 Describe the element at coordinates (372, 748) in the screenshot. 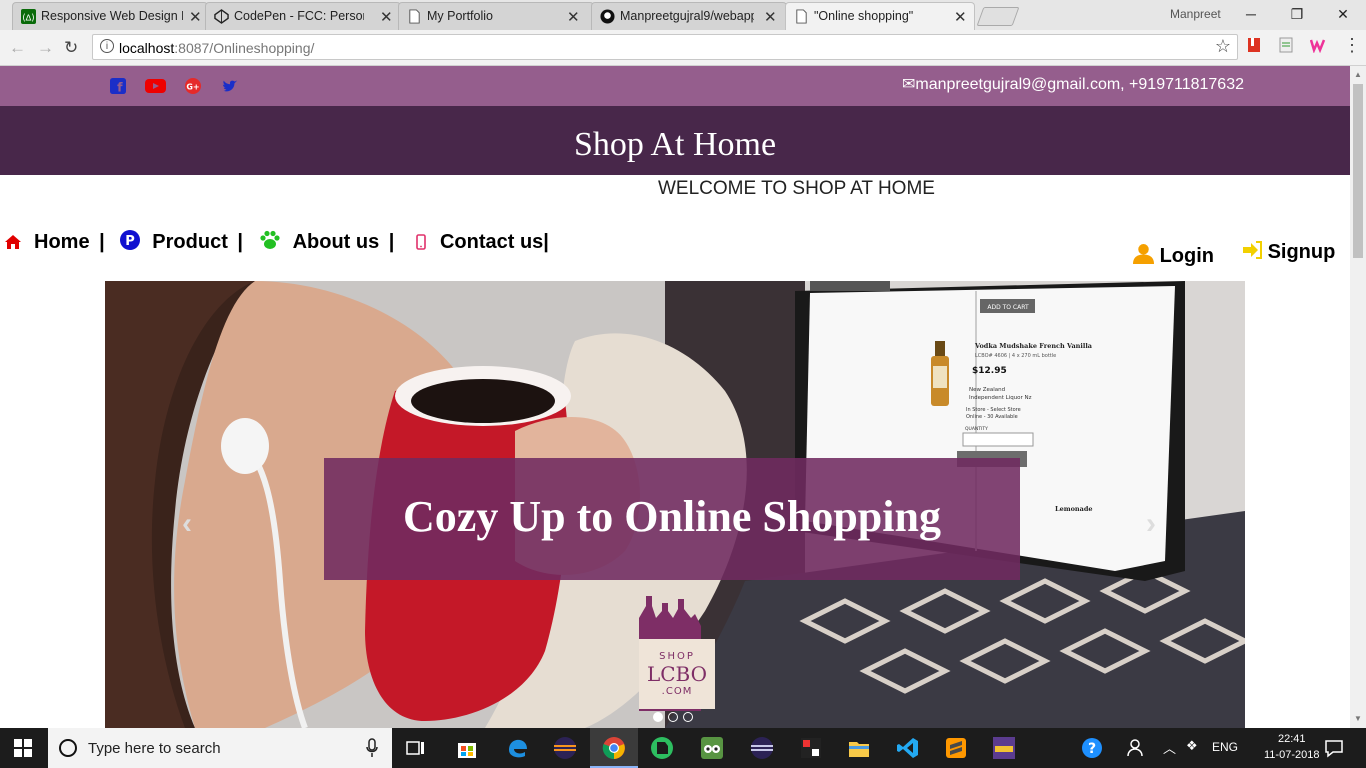

I see `microphone-icon` at that location.